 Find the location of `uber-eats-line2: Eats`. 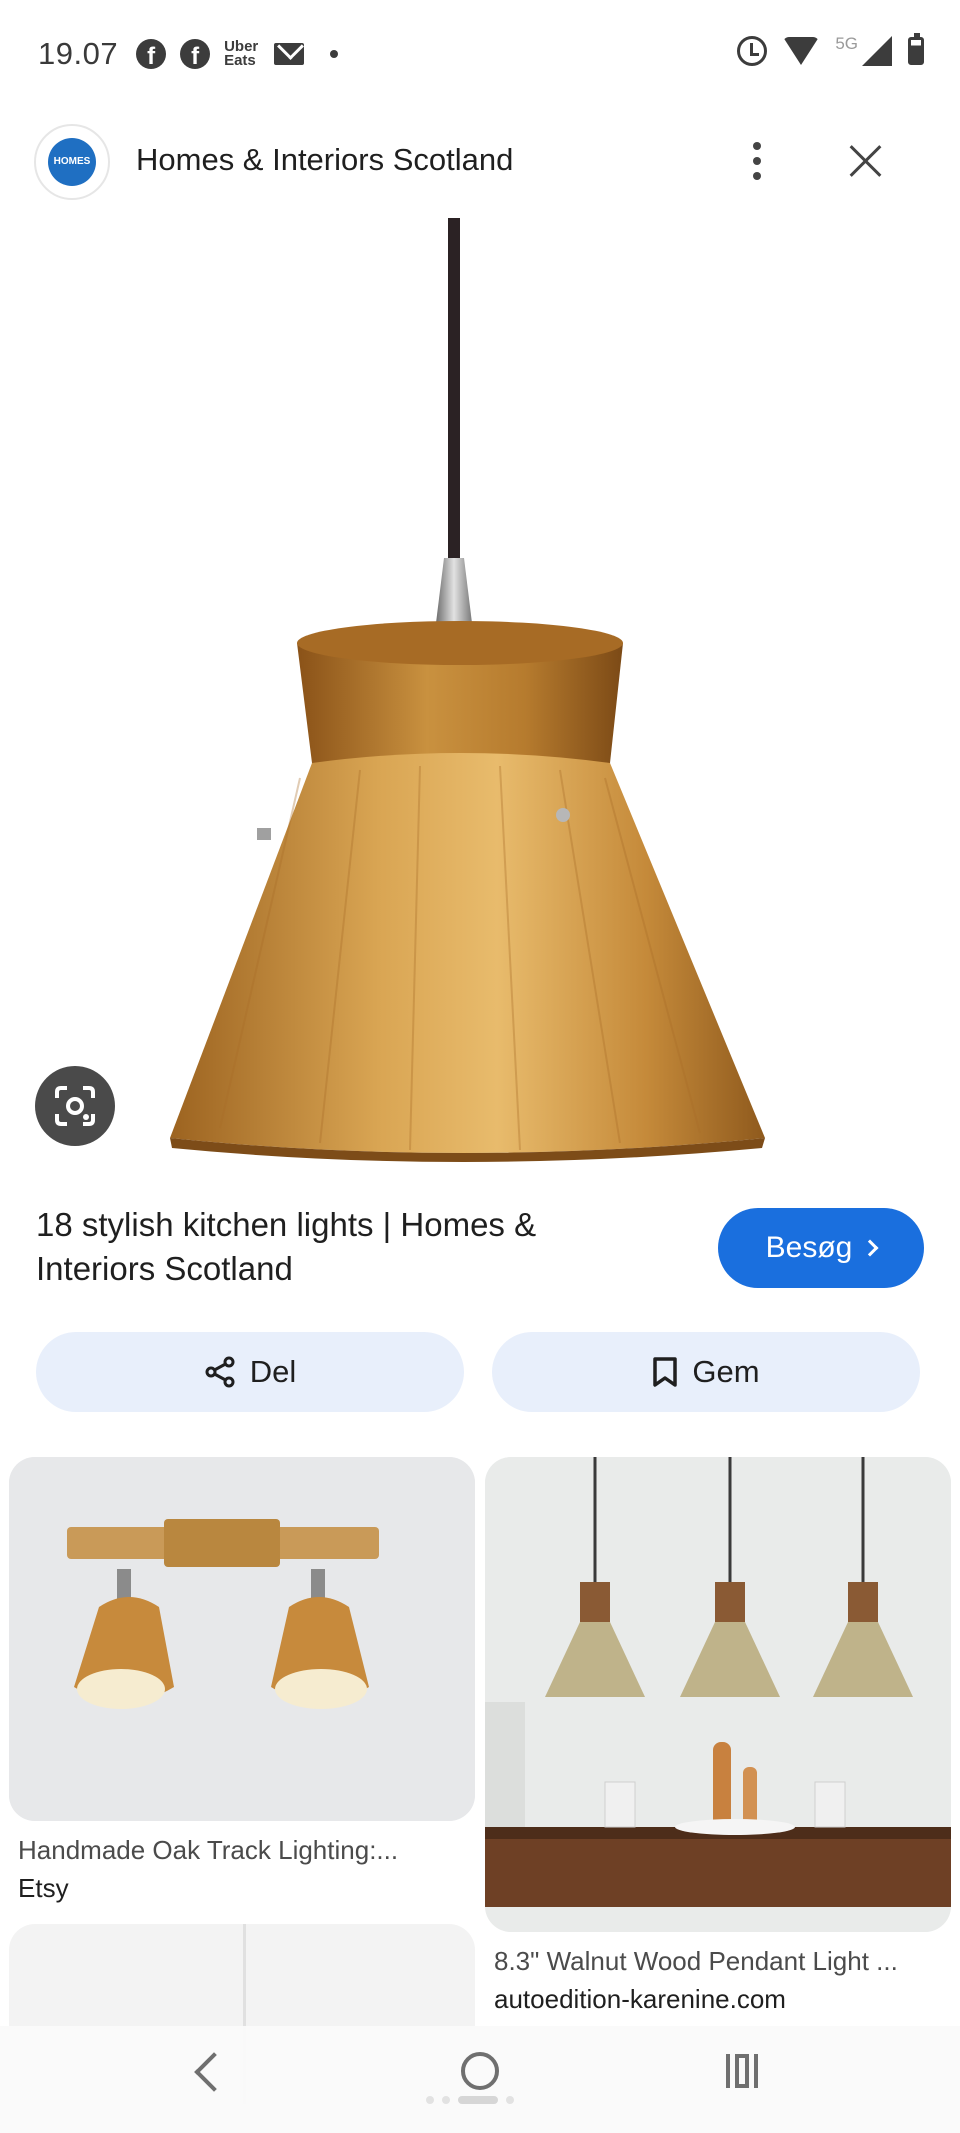

uber-eats-line2: Eats is located at coordinates (240, 60).